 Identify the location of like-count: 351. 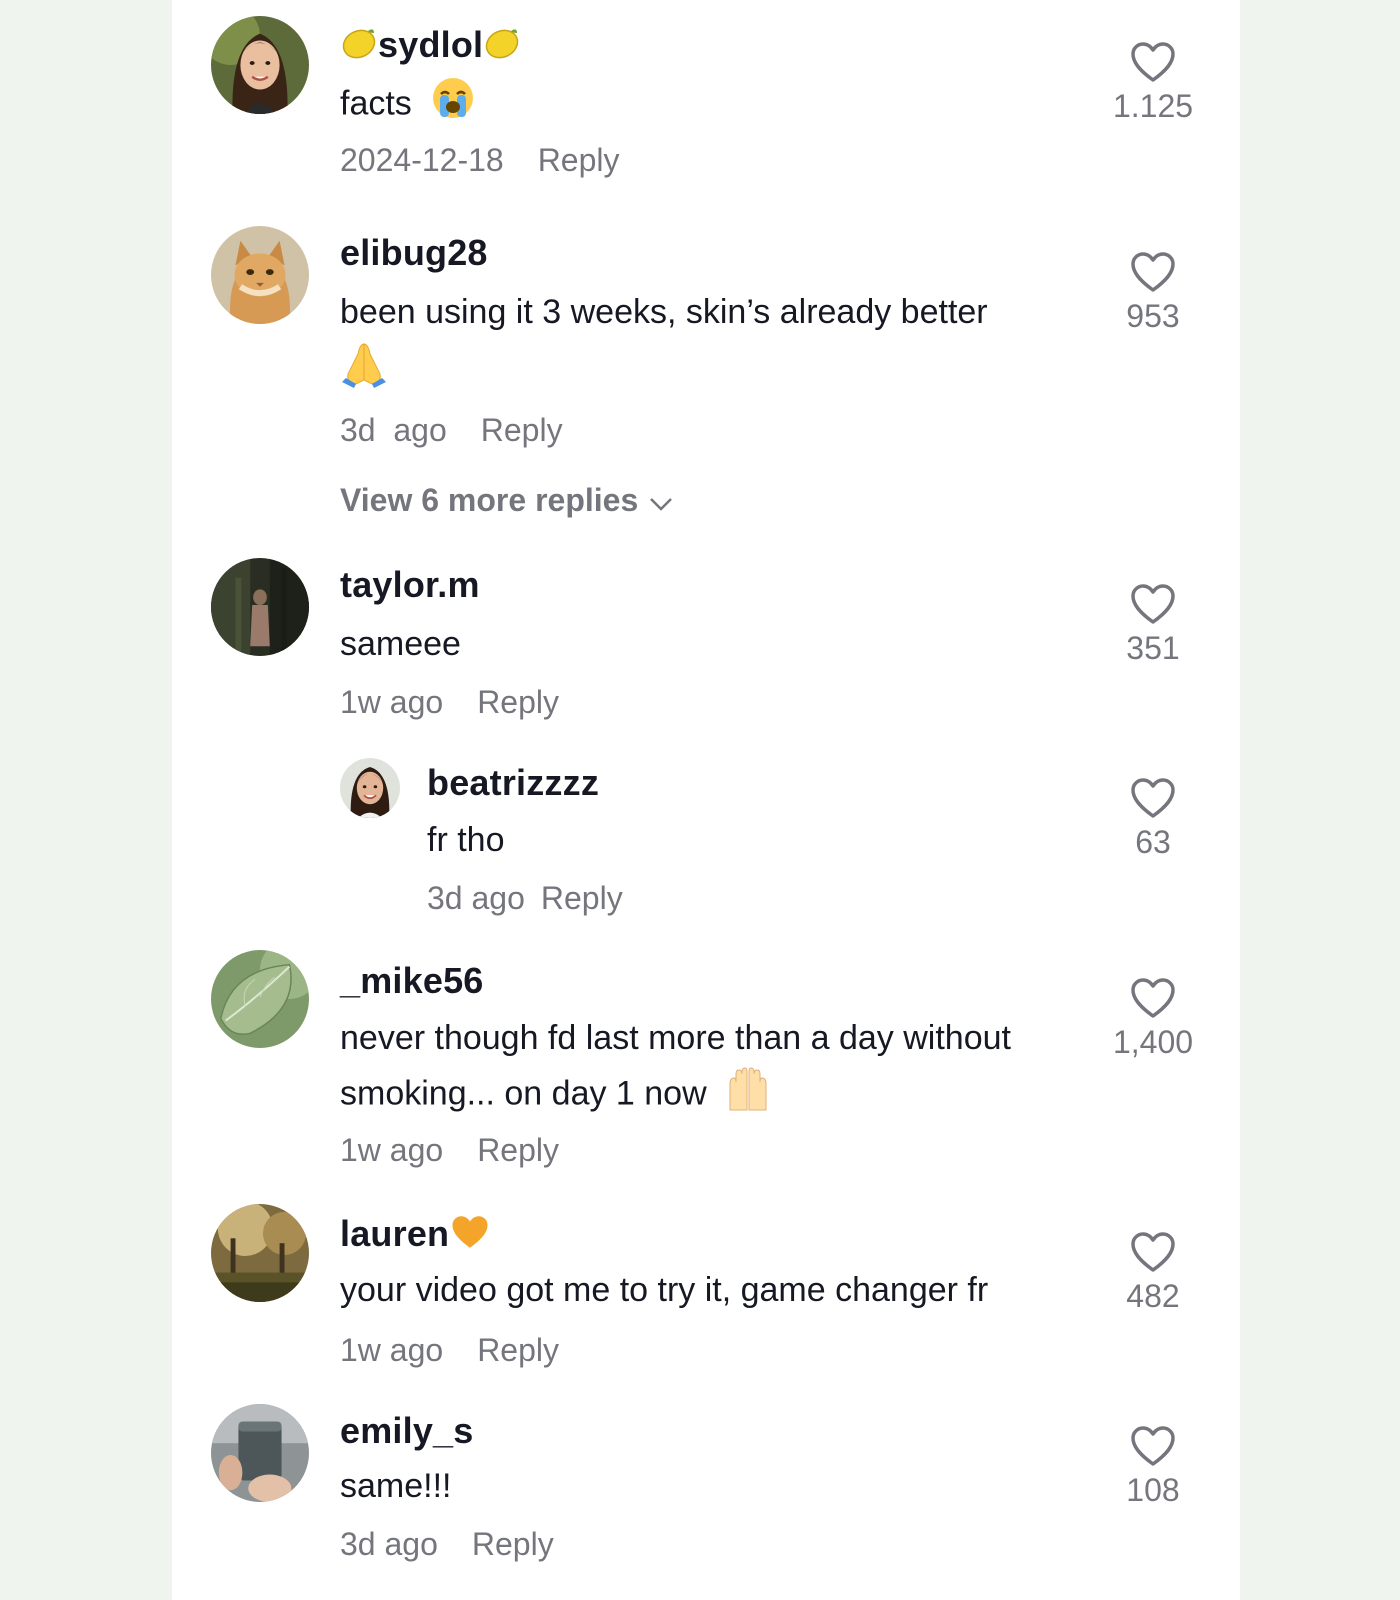
(1153, 648).